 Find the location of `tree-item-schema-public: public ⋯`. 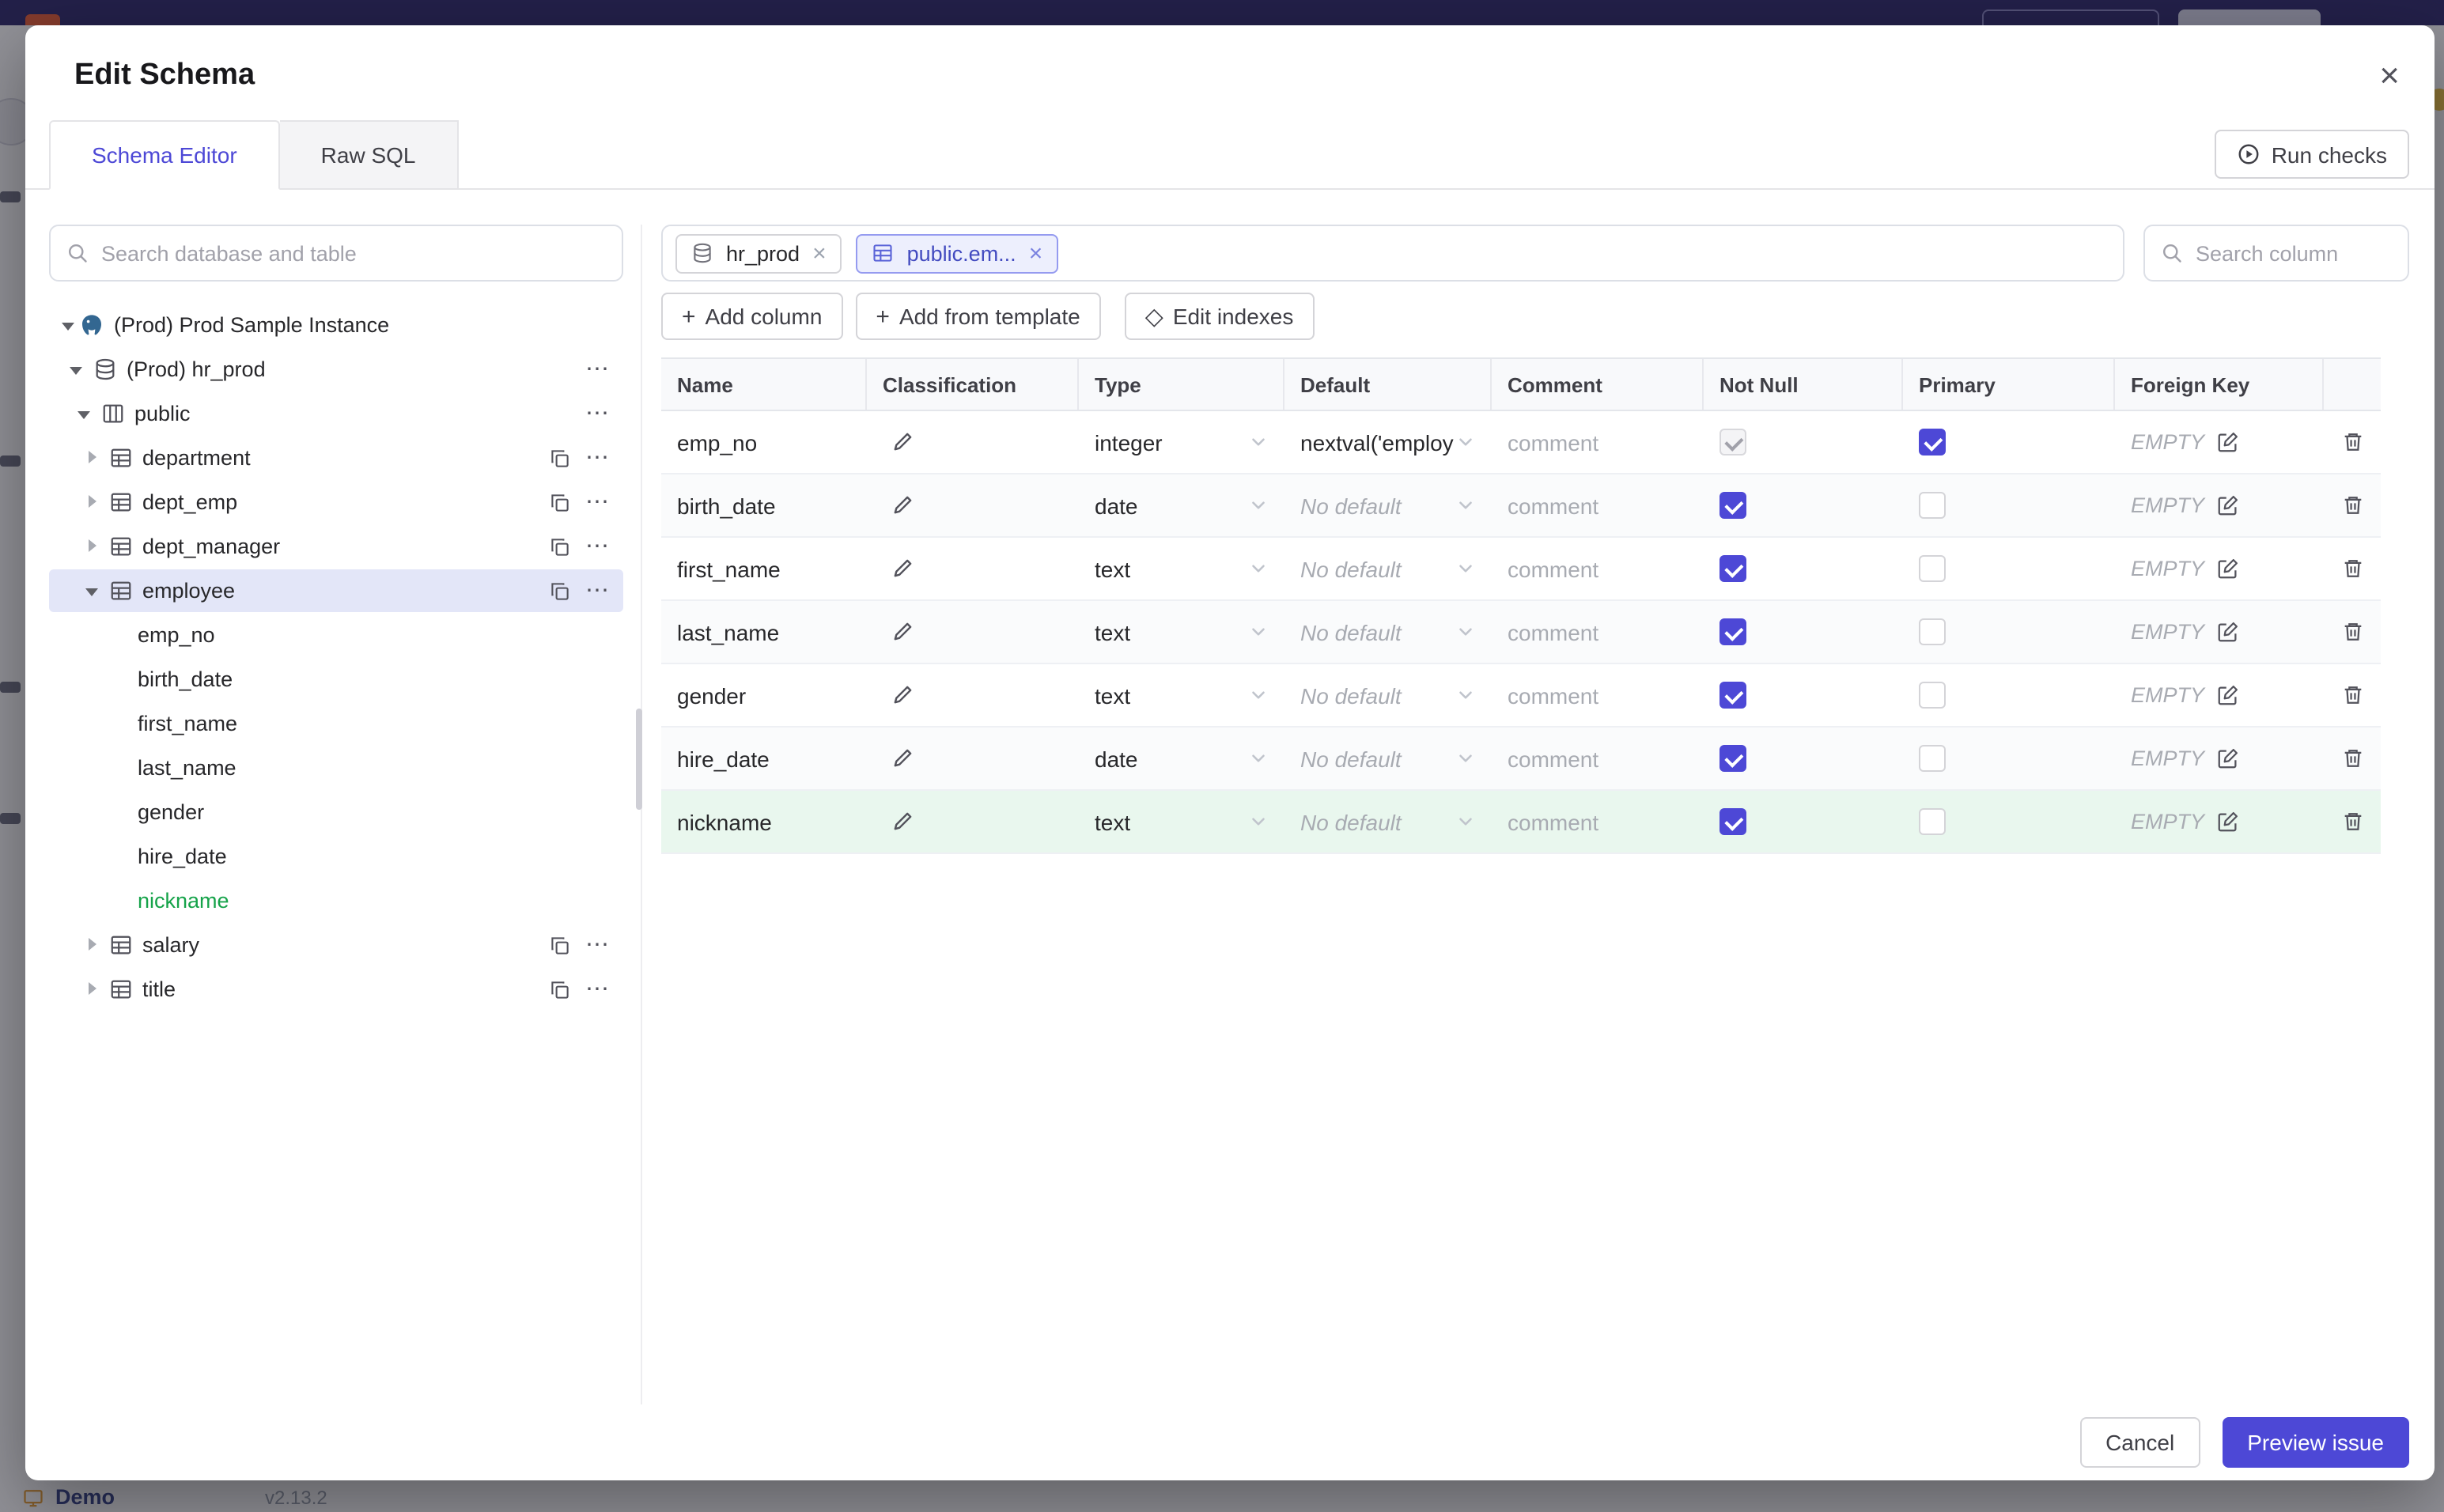

tree-item-schema-public: public ⋯ is located at coordinates (336, 413).